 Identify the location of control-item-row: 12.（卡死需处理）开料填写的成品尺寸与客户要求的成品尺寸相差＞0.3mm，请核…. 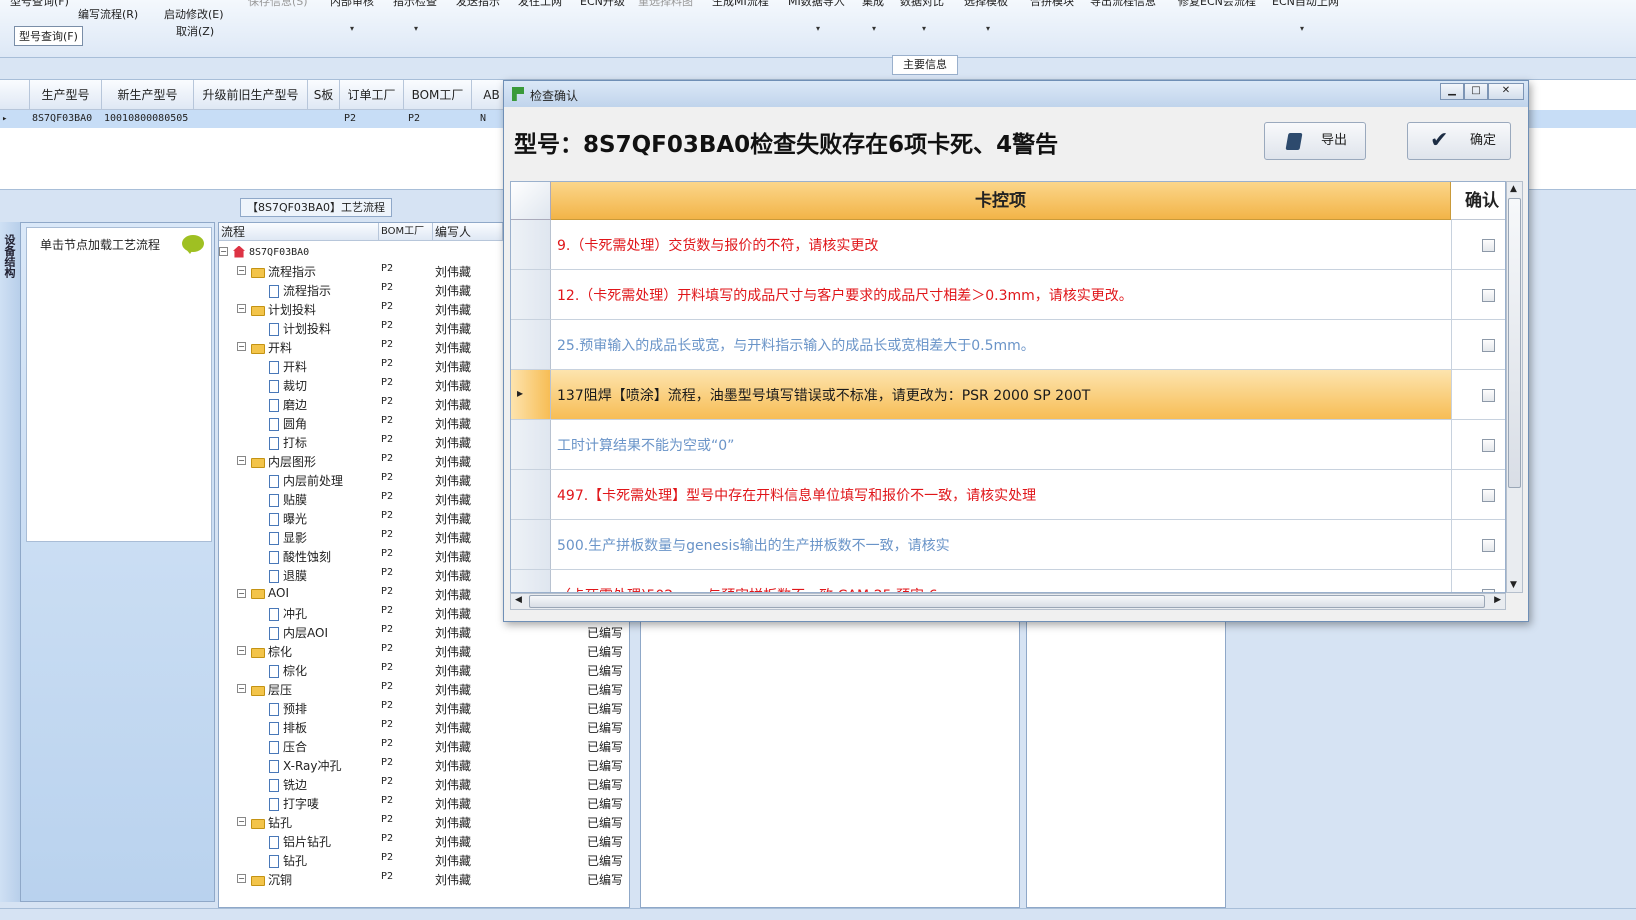
(1008, 295).